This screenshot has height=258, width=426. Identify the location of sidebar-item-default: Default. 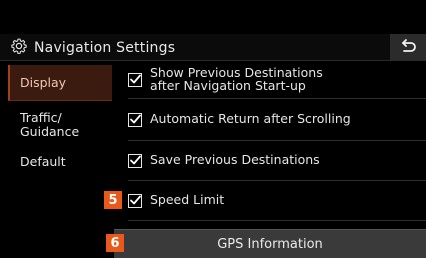
(60, 162).